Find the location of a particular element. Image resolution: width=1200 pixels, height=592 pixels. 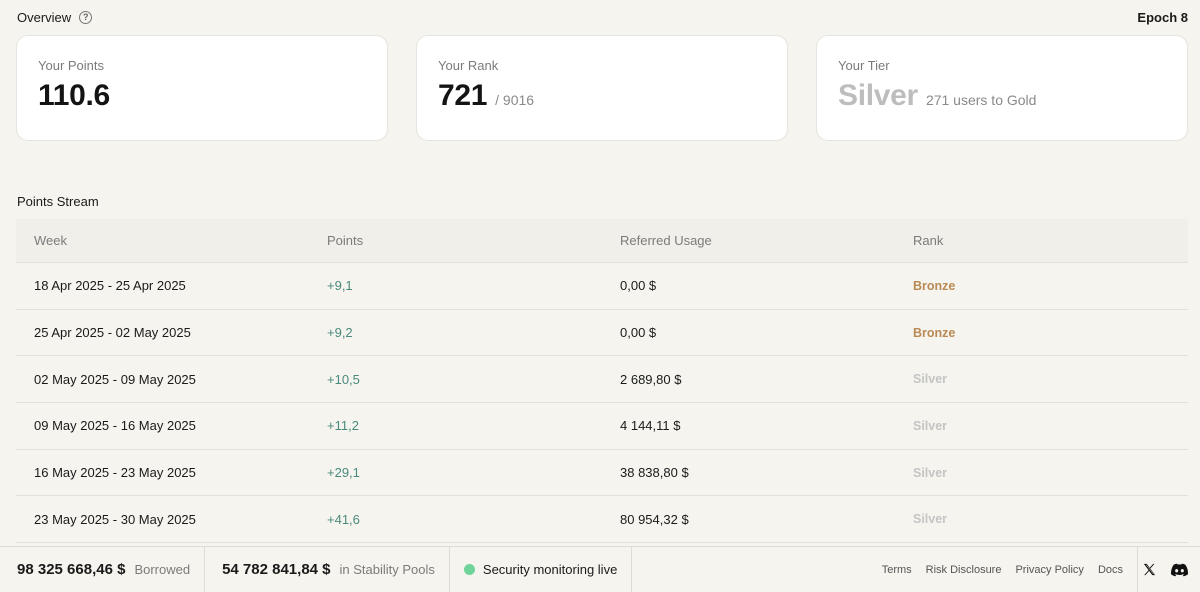

security-status: Security monitoring live is located at coordinates (541, 569).